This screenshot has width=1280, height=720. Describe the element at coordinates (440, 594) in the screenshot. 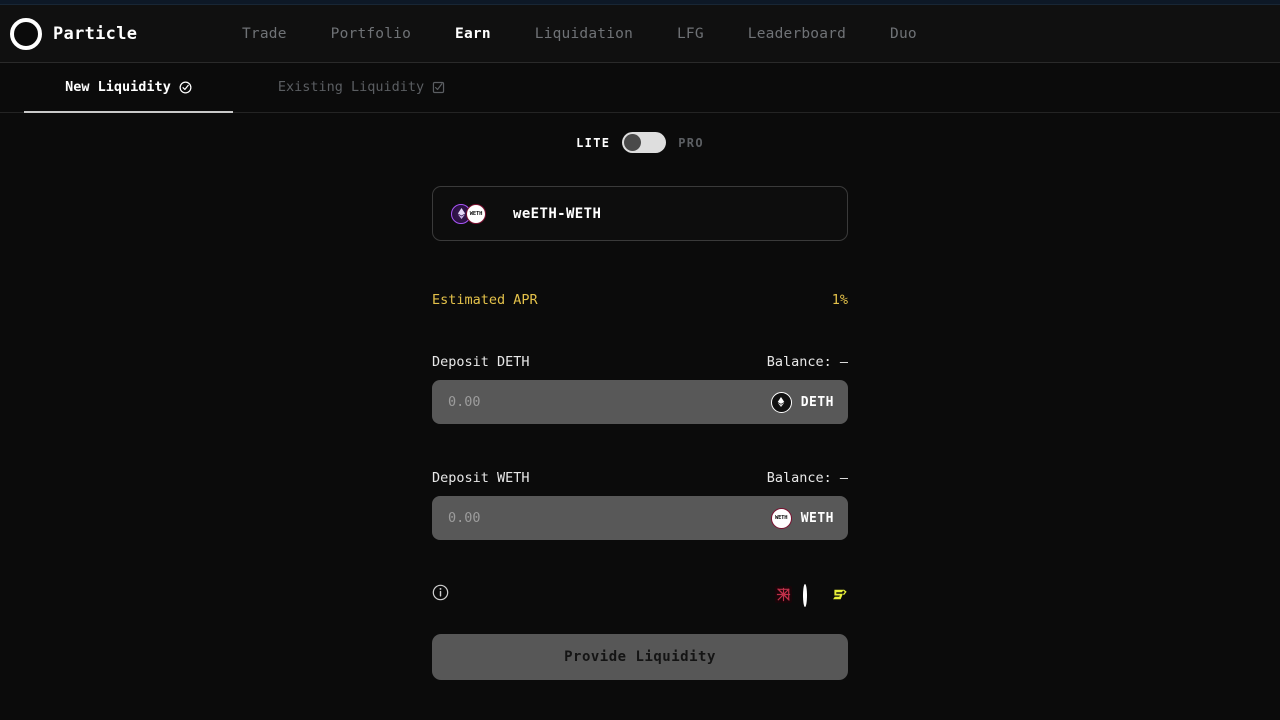

I see `info-circle-icon` at that location.